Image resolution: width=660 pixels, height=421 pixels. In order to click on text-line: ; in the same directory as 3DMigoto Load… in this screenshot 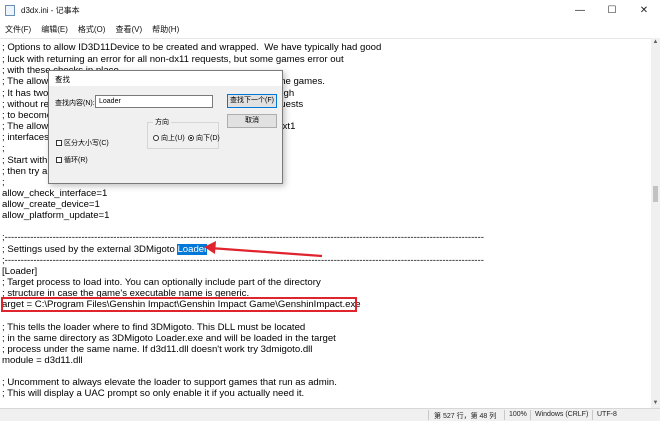, I will do `click(169, 338)`.